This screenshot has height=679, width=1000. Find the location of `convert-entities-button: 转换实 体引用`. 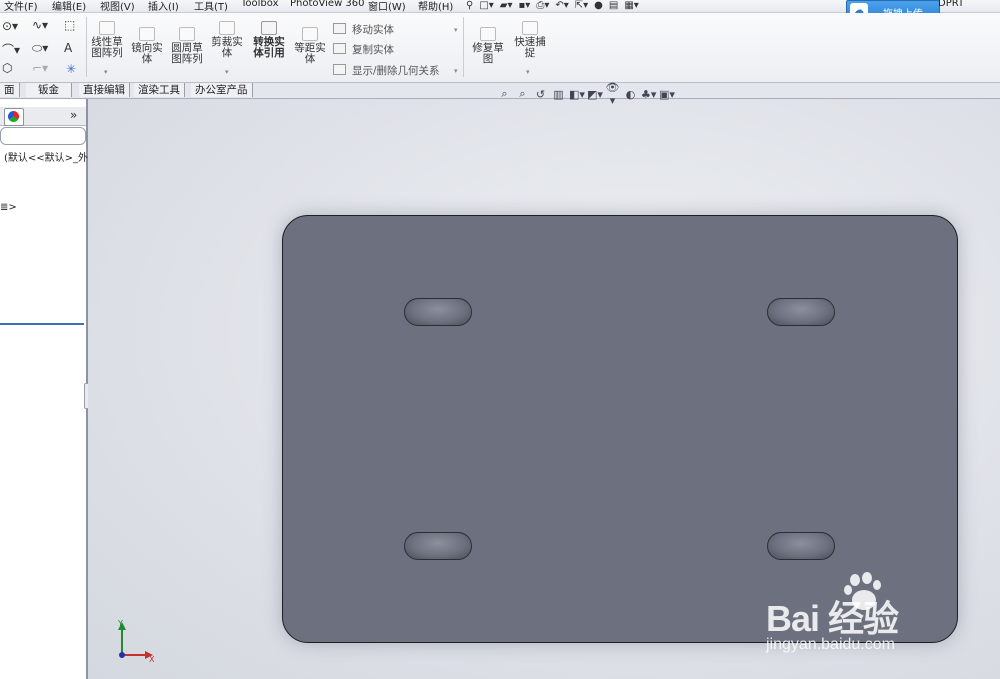

convert-entities-button: 转换实 体引用 is located at coordinates (269, 40).